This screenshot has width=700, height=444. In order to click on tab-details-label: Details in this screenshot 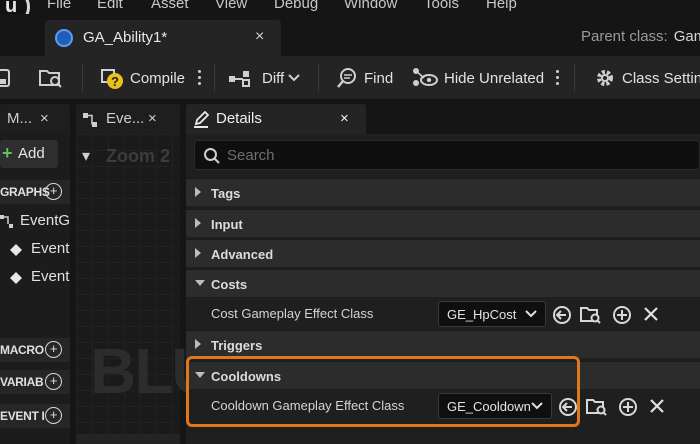, I will do `click(239, 118)`.